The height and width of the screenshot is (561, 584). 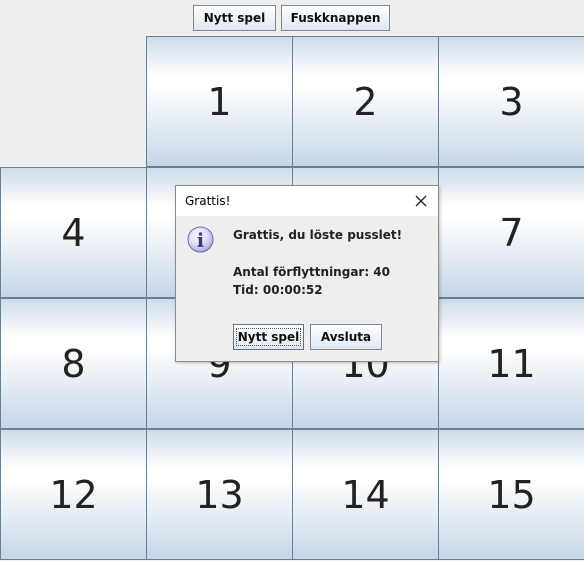 I want to click on puzzle-tile: 13, so click(x=219, y=494).